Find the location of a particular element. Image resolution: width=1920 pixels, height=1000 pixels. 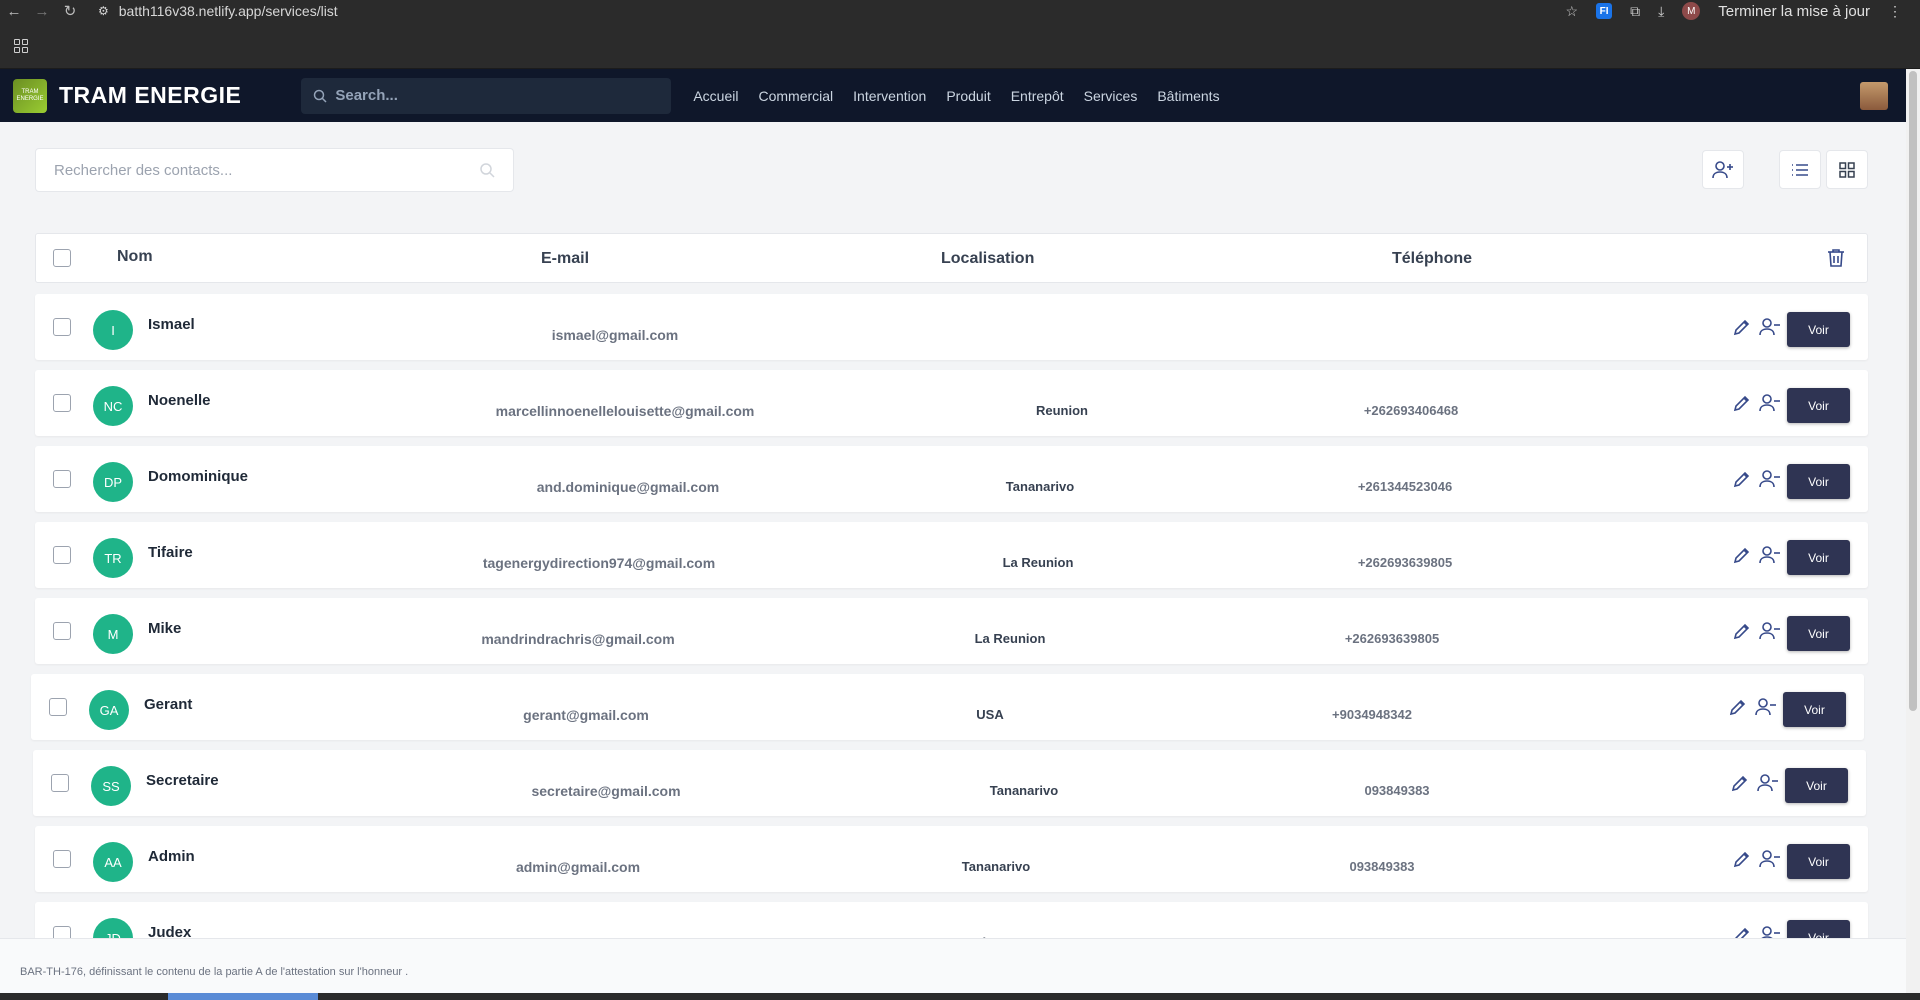

update-button: Terminer la mise à jour is located at coordinates (1794, 11).